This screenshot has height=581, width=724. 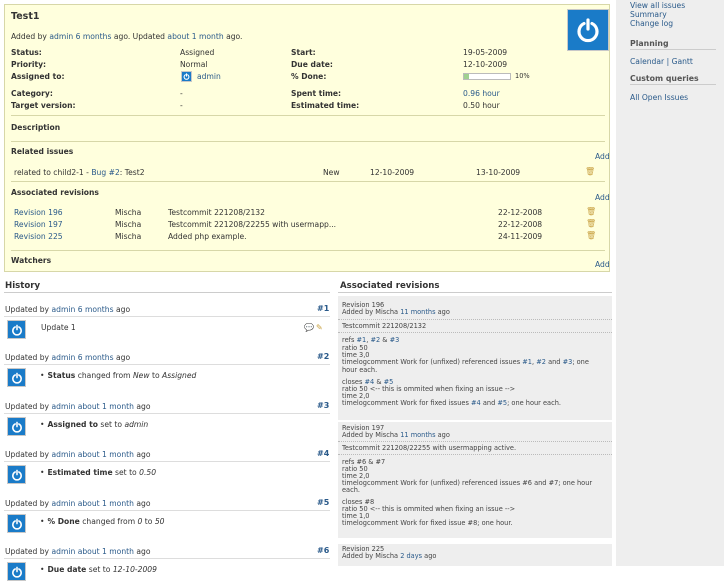 I want to click on related-issue-row: related to child2-1 - Bug #2: Test2, so click(x=79, y=172).